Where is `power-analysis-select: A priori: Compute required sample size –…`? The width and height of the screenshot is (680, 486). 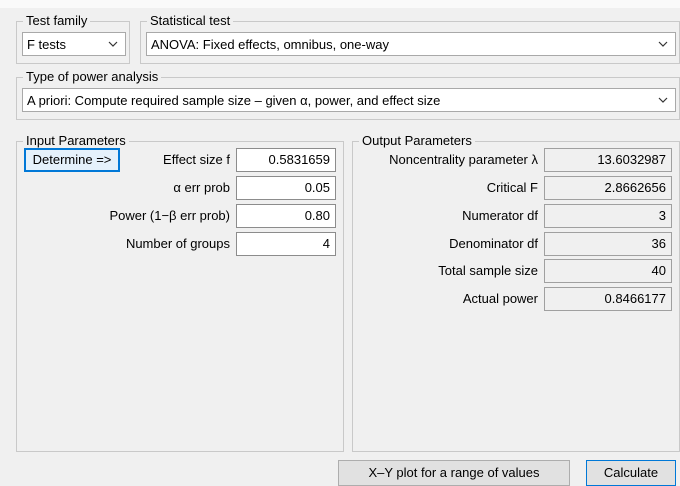
power-analysis-select: A priori: Compute required sample size –… is located at coordinates (349, 100).